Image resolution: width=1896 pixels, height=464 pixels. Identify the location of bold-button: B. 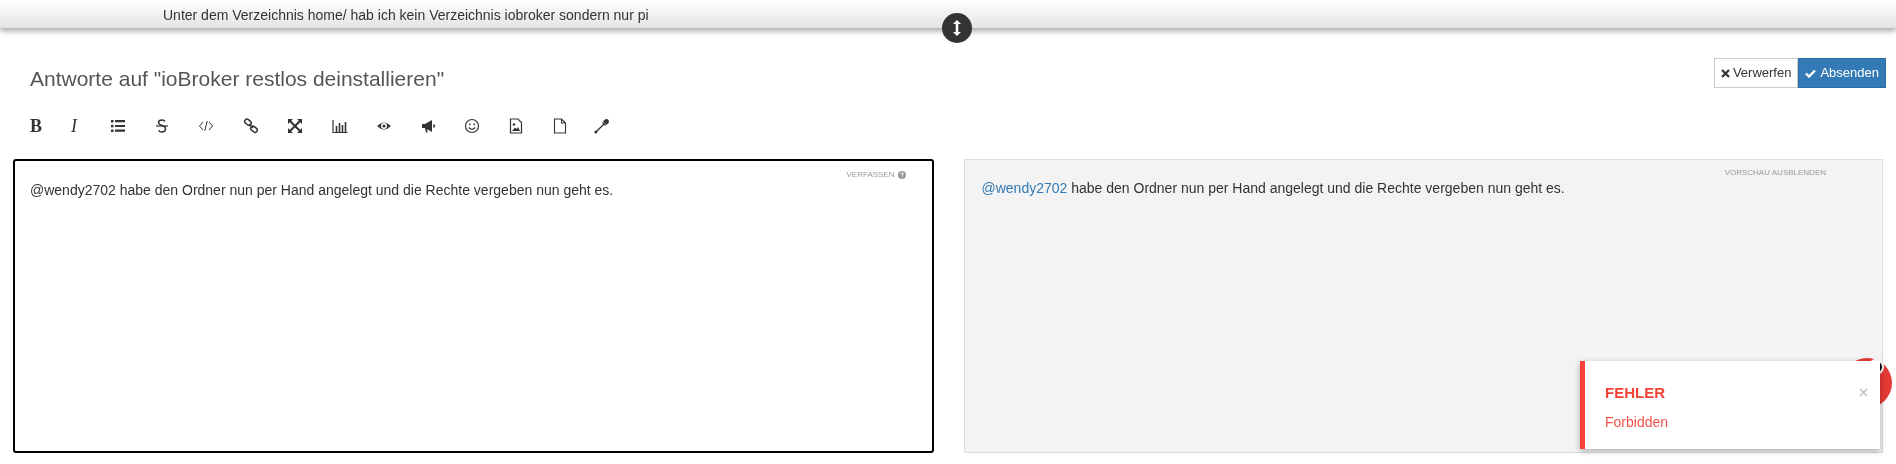
(36, 126).